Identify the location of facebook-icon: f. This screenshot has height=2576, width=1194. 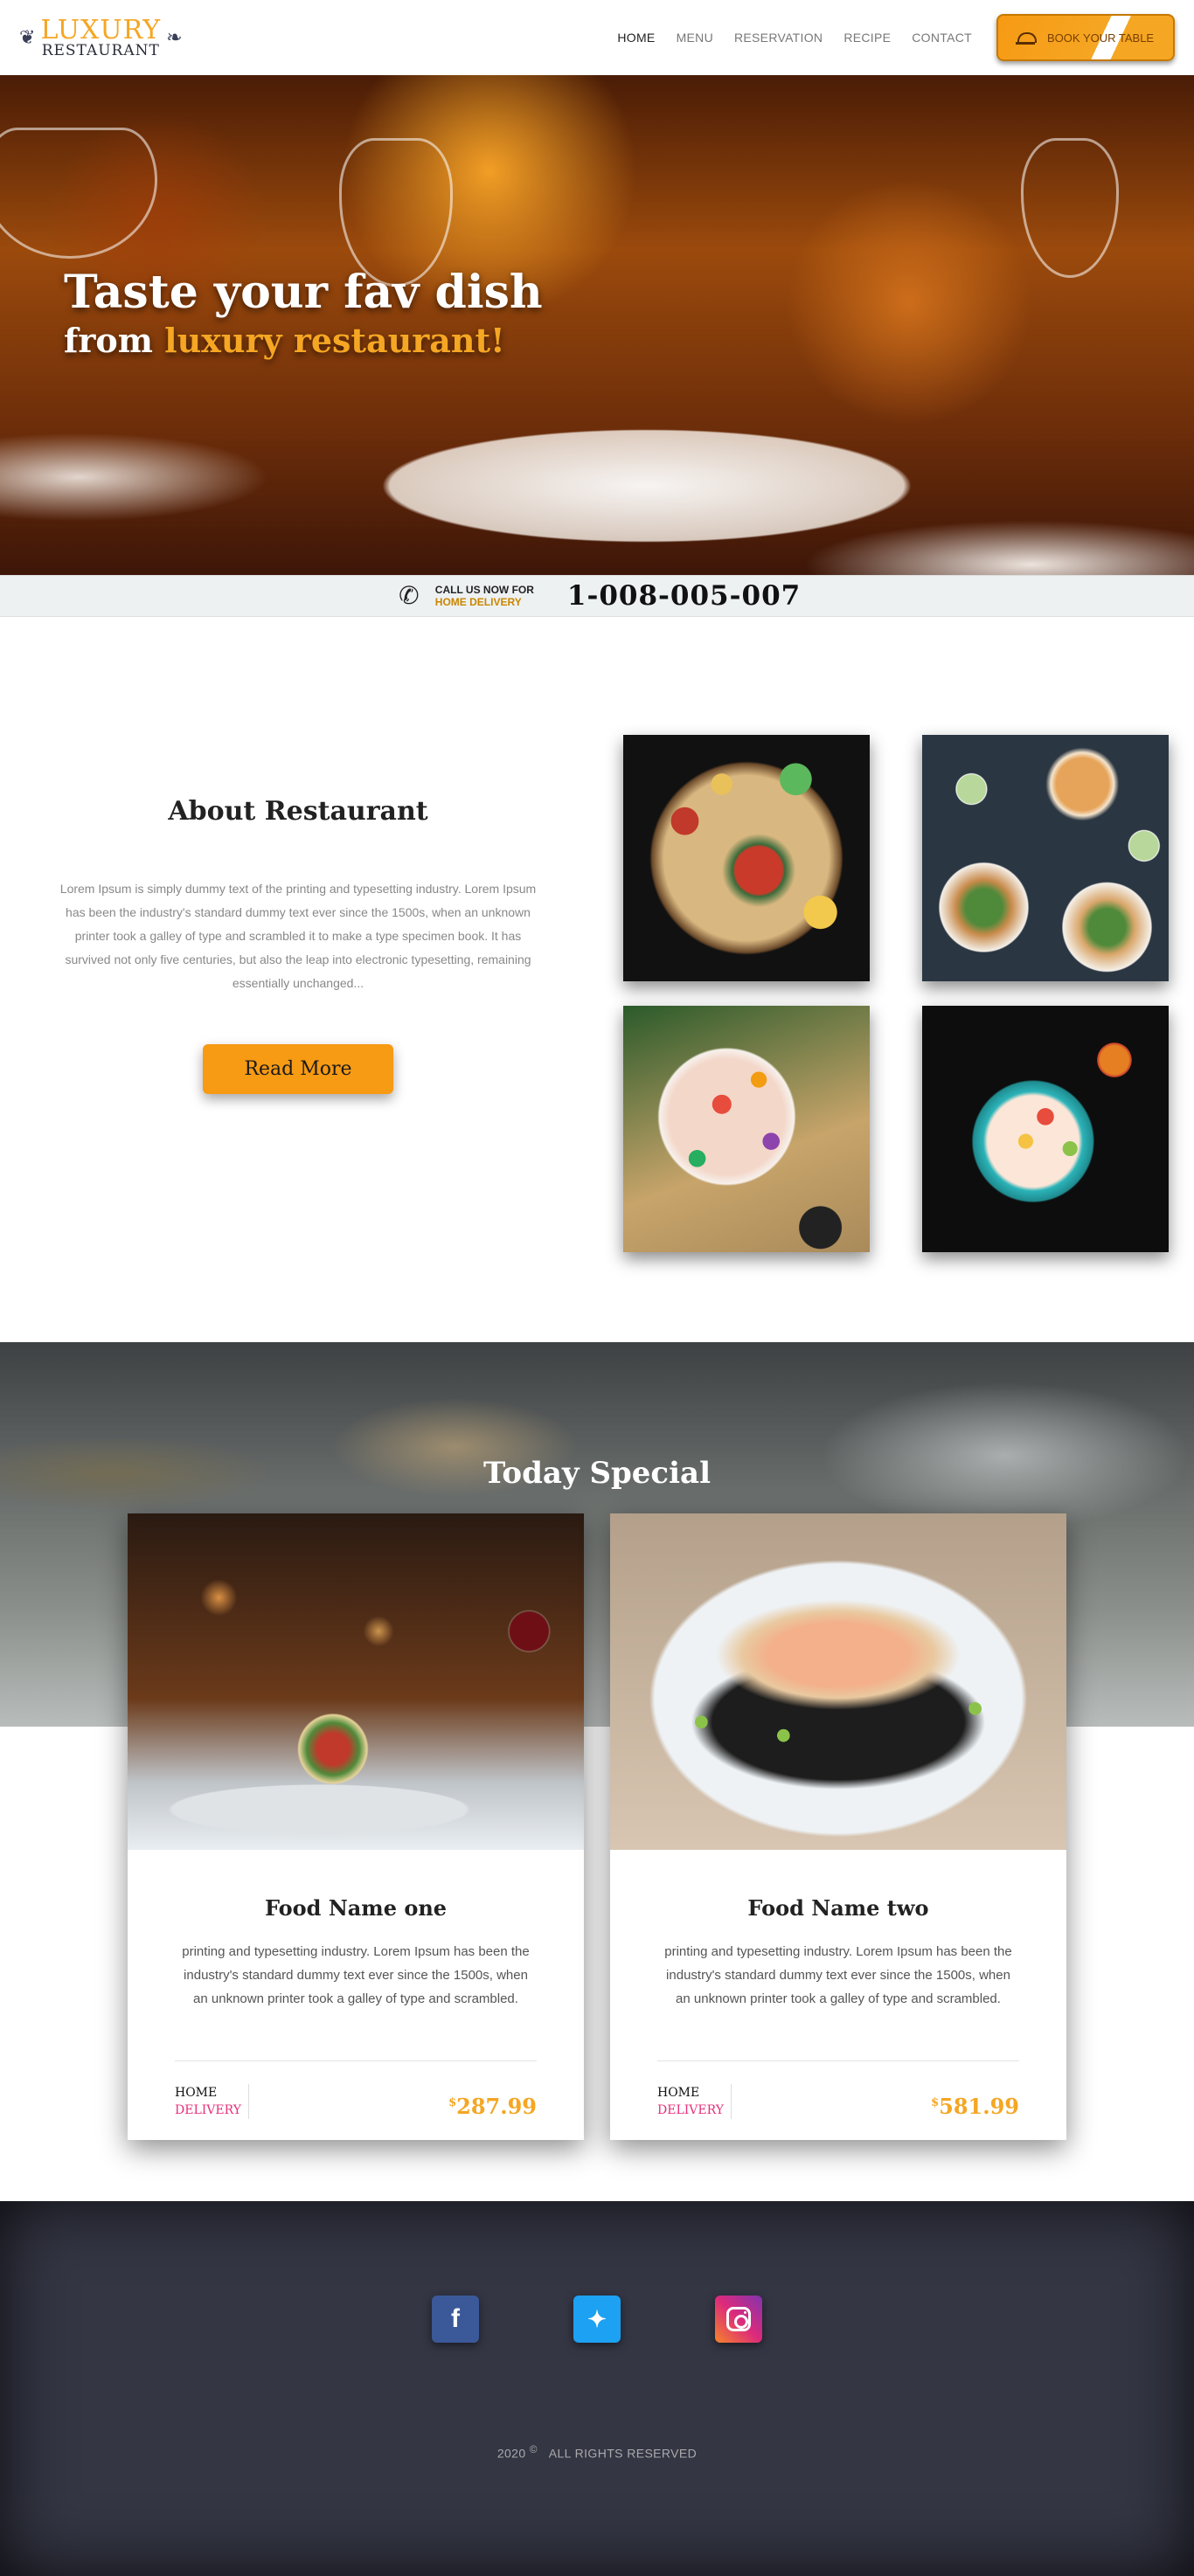
(455, 2319).